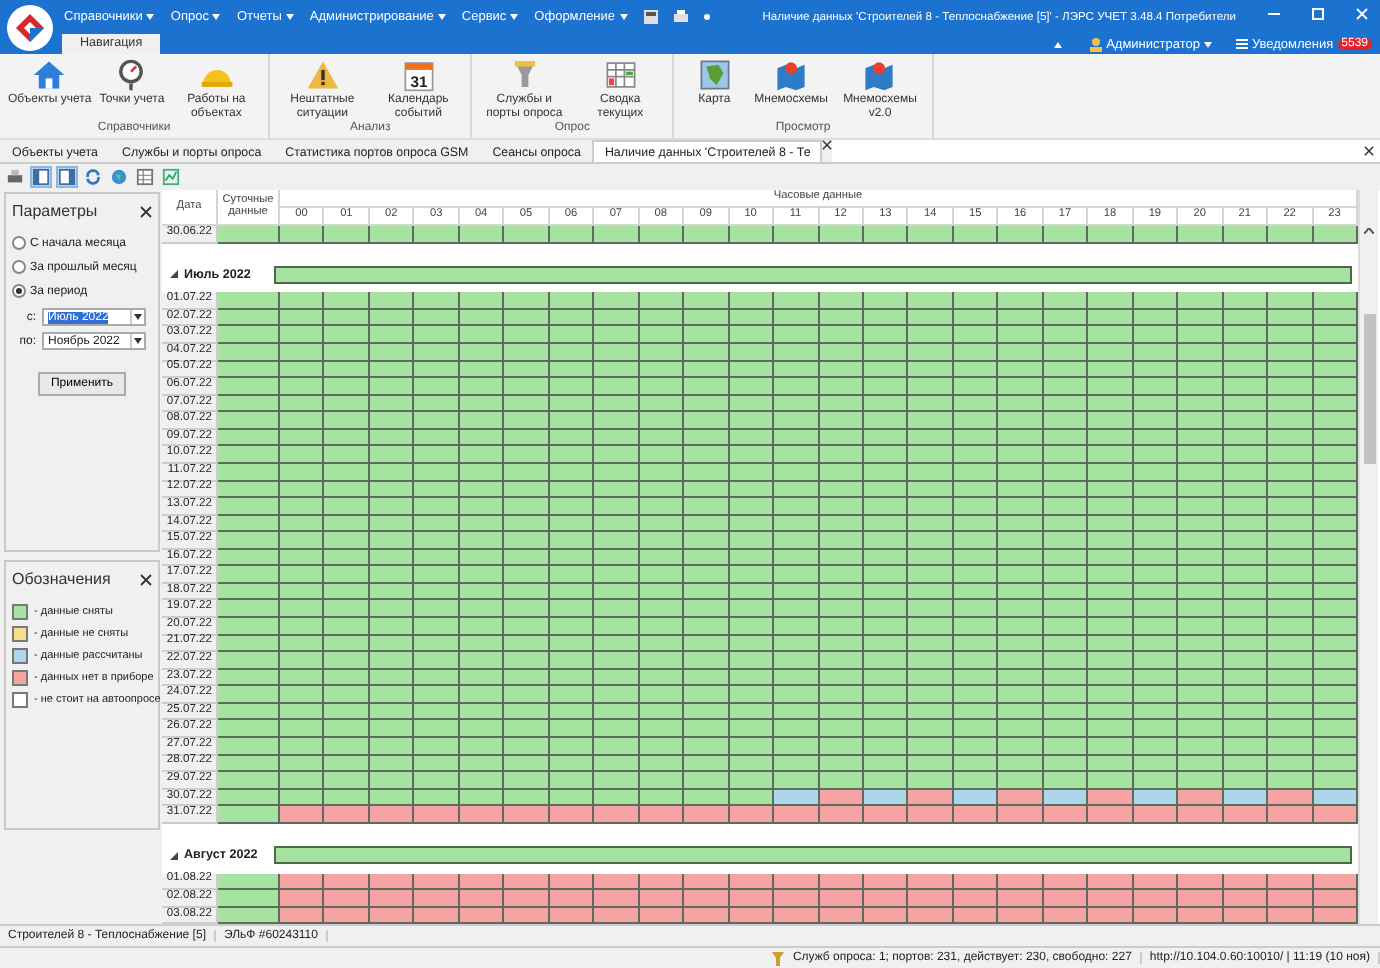 The height and width of the screenshot is (968, 1380). I want to click on funnel-icon, so click(778, 958).